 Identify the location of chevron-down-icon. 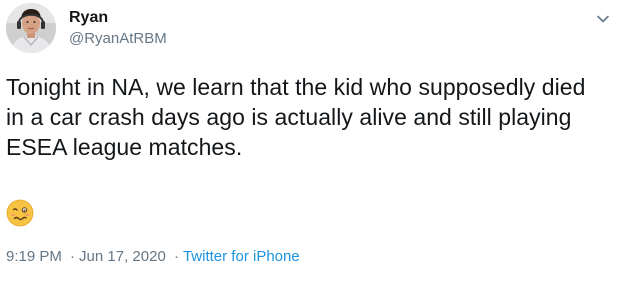
(603, 19).